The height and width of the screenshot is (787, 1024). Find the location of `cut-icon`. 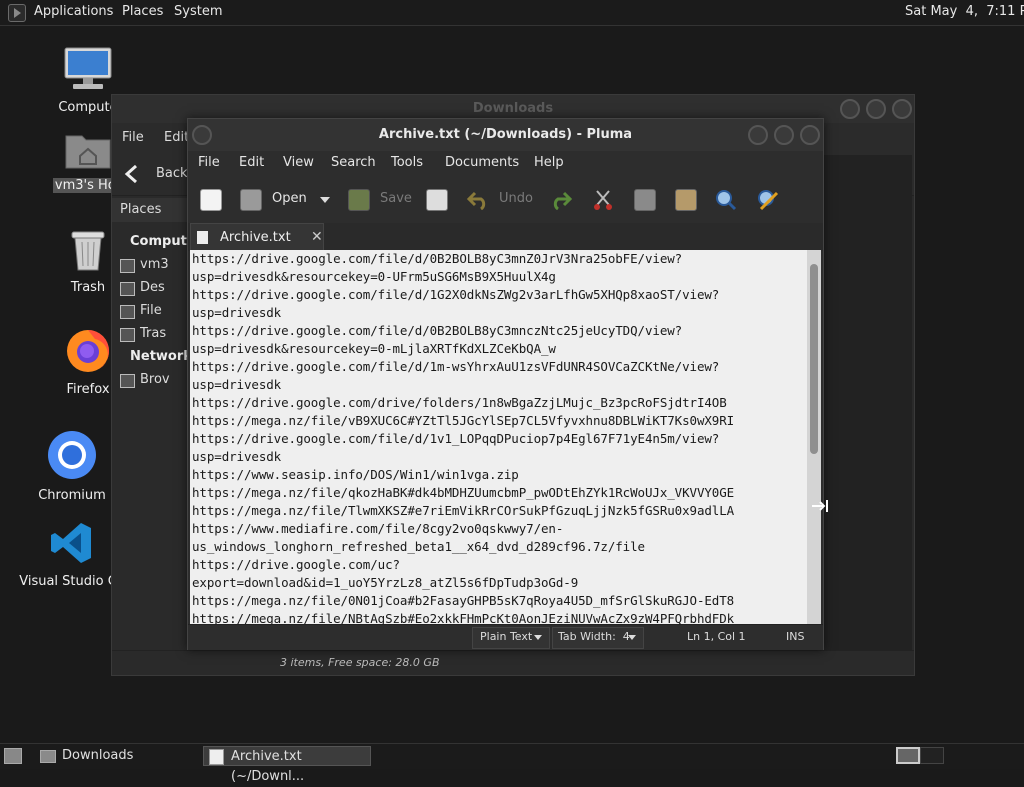

cut-icon is located at coordinates (603, 200).